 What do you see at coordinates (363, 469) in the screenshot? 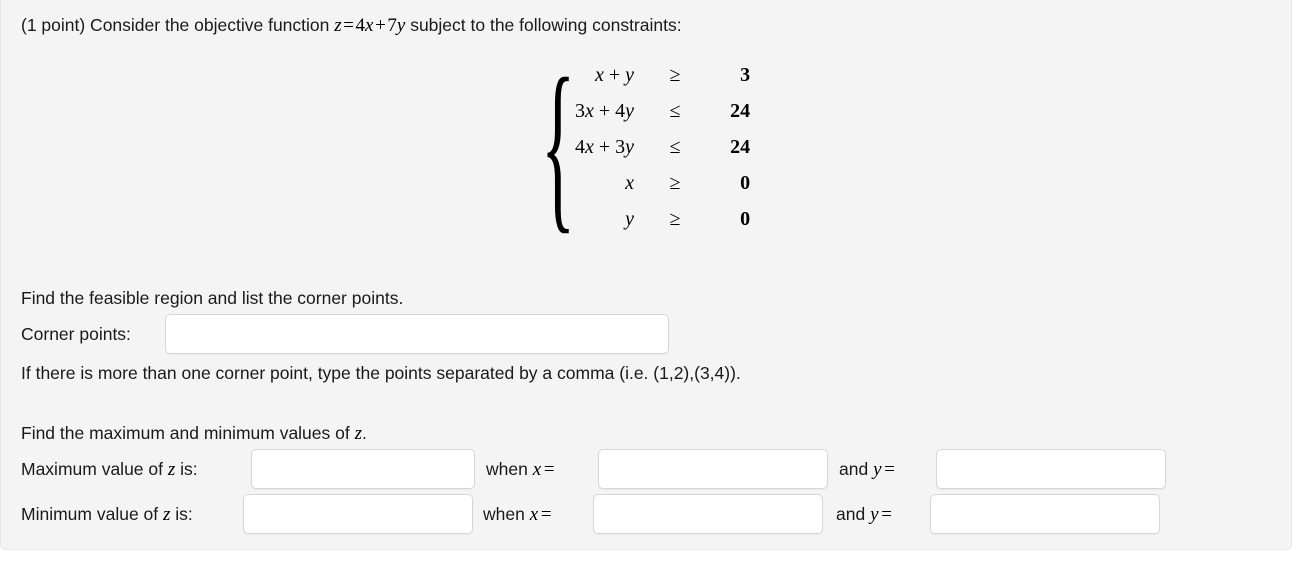
I see `maximum-z-input` at bounding box center [363, 469].